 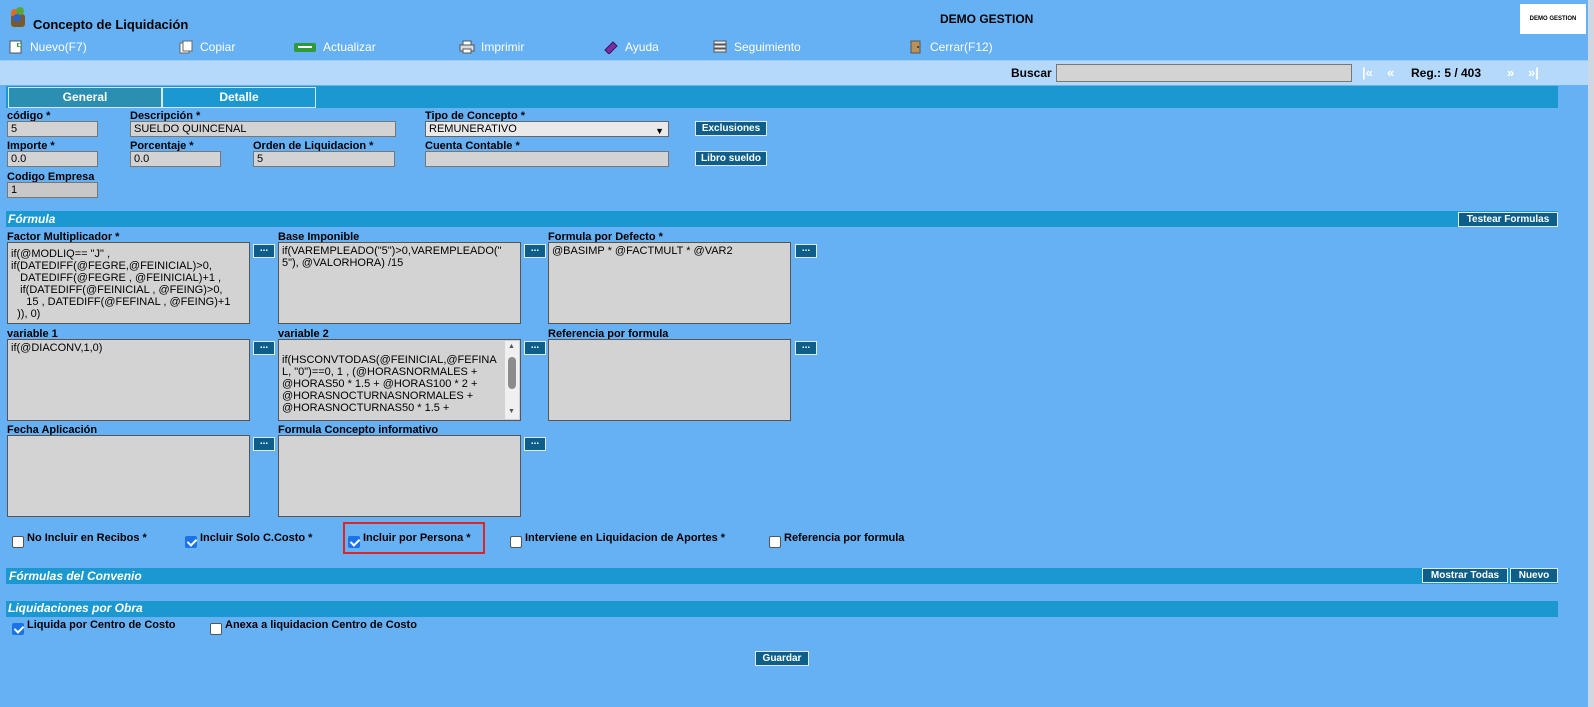 What do you see at coordinates (191, 542) in the screenshot?
I see `solo-ccosto-checkbox` at bounding box center [191, 542].